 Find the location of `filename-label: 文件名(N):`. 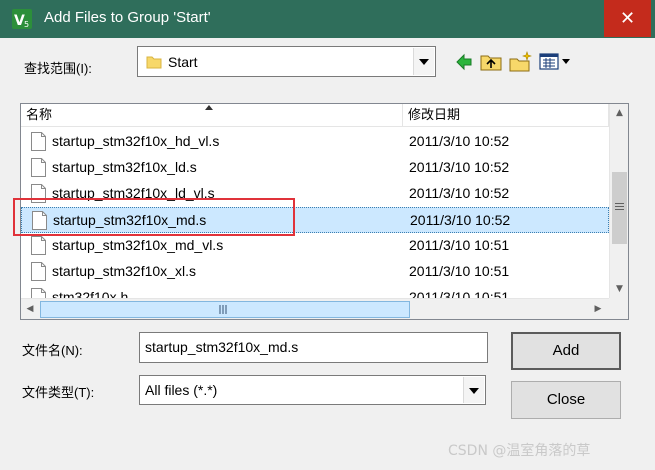

filename-label: 文件名(N): is located at coordinates (52, 350).